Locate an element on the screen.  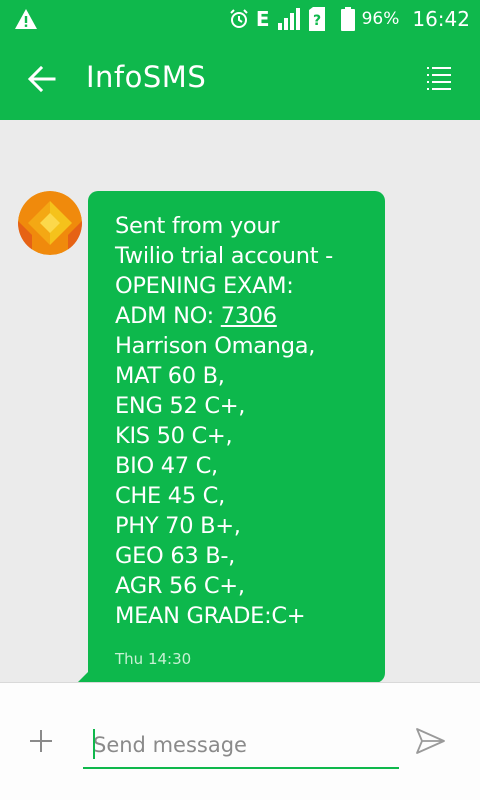
sim-icon: ? is located at coordinates (316, 19).